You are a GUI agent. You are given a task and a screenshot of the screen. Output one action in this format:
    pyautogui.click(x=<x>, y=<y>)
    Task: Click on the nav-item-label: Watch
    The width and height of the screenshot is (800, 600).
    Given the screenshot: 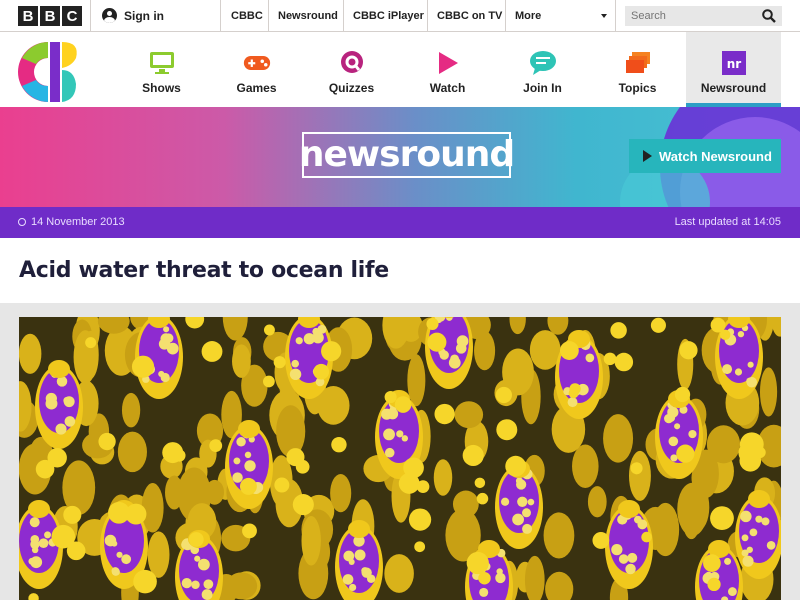 What is the action you would take?
    pyautogui.click(x=447, y=88)
    